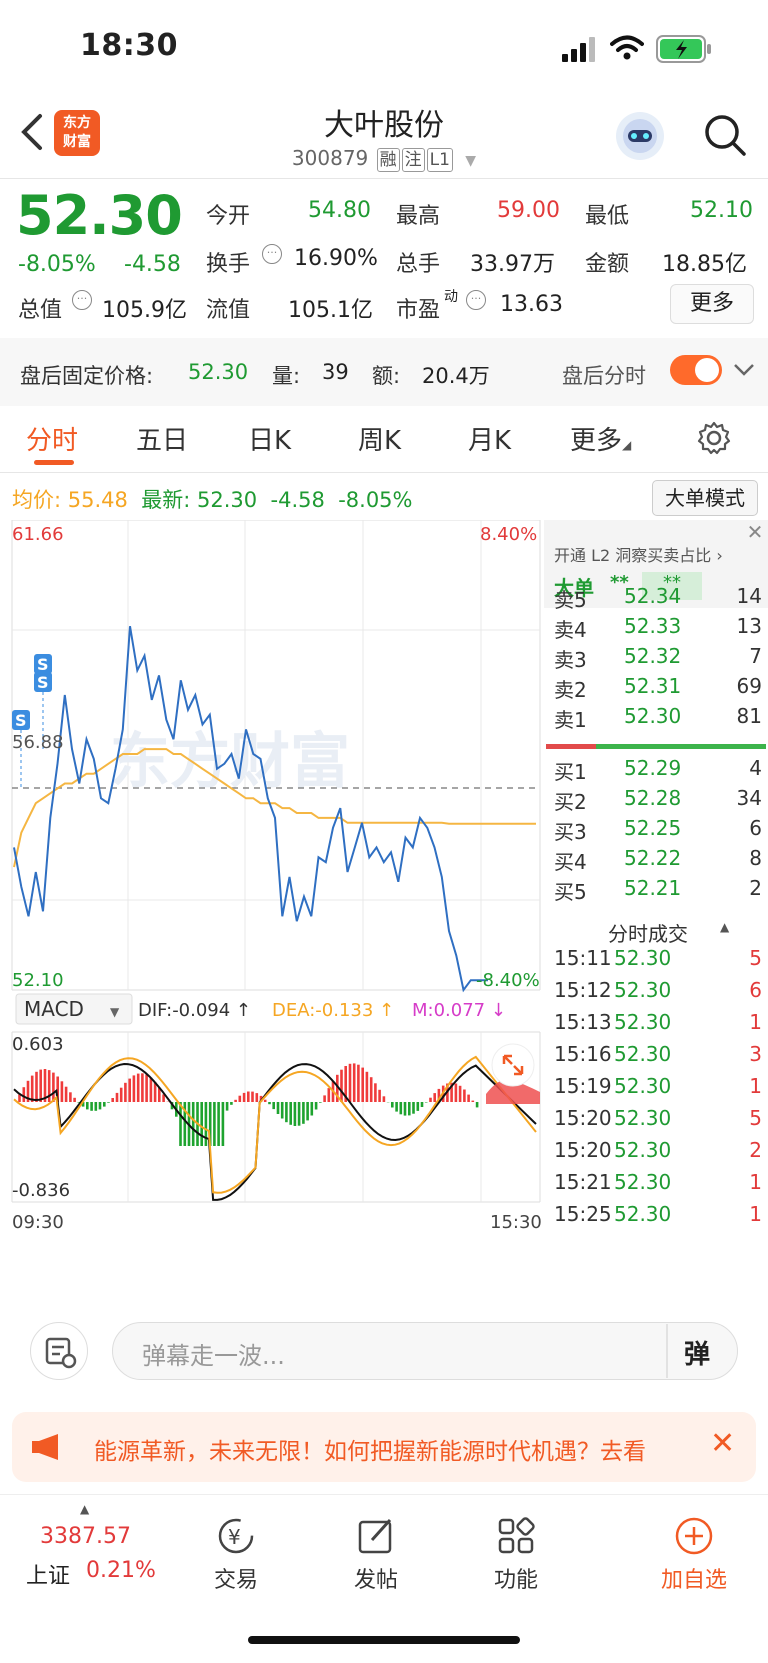 This screenshot has height=1663, width=768. I want to click on trade-row: 15:11 52.30 5, so click(656, 962).